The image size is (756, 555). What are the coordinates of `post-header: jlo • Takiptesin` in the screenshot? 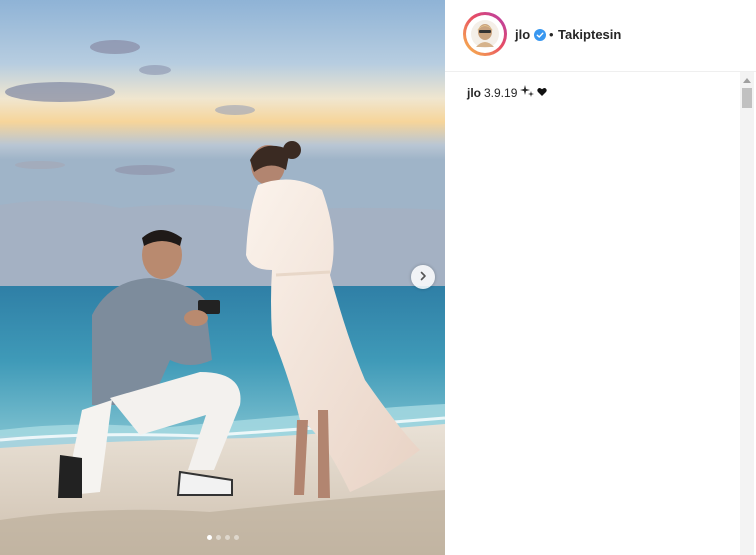 It's located at (600, 36).